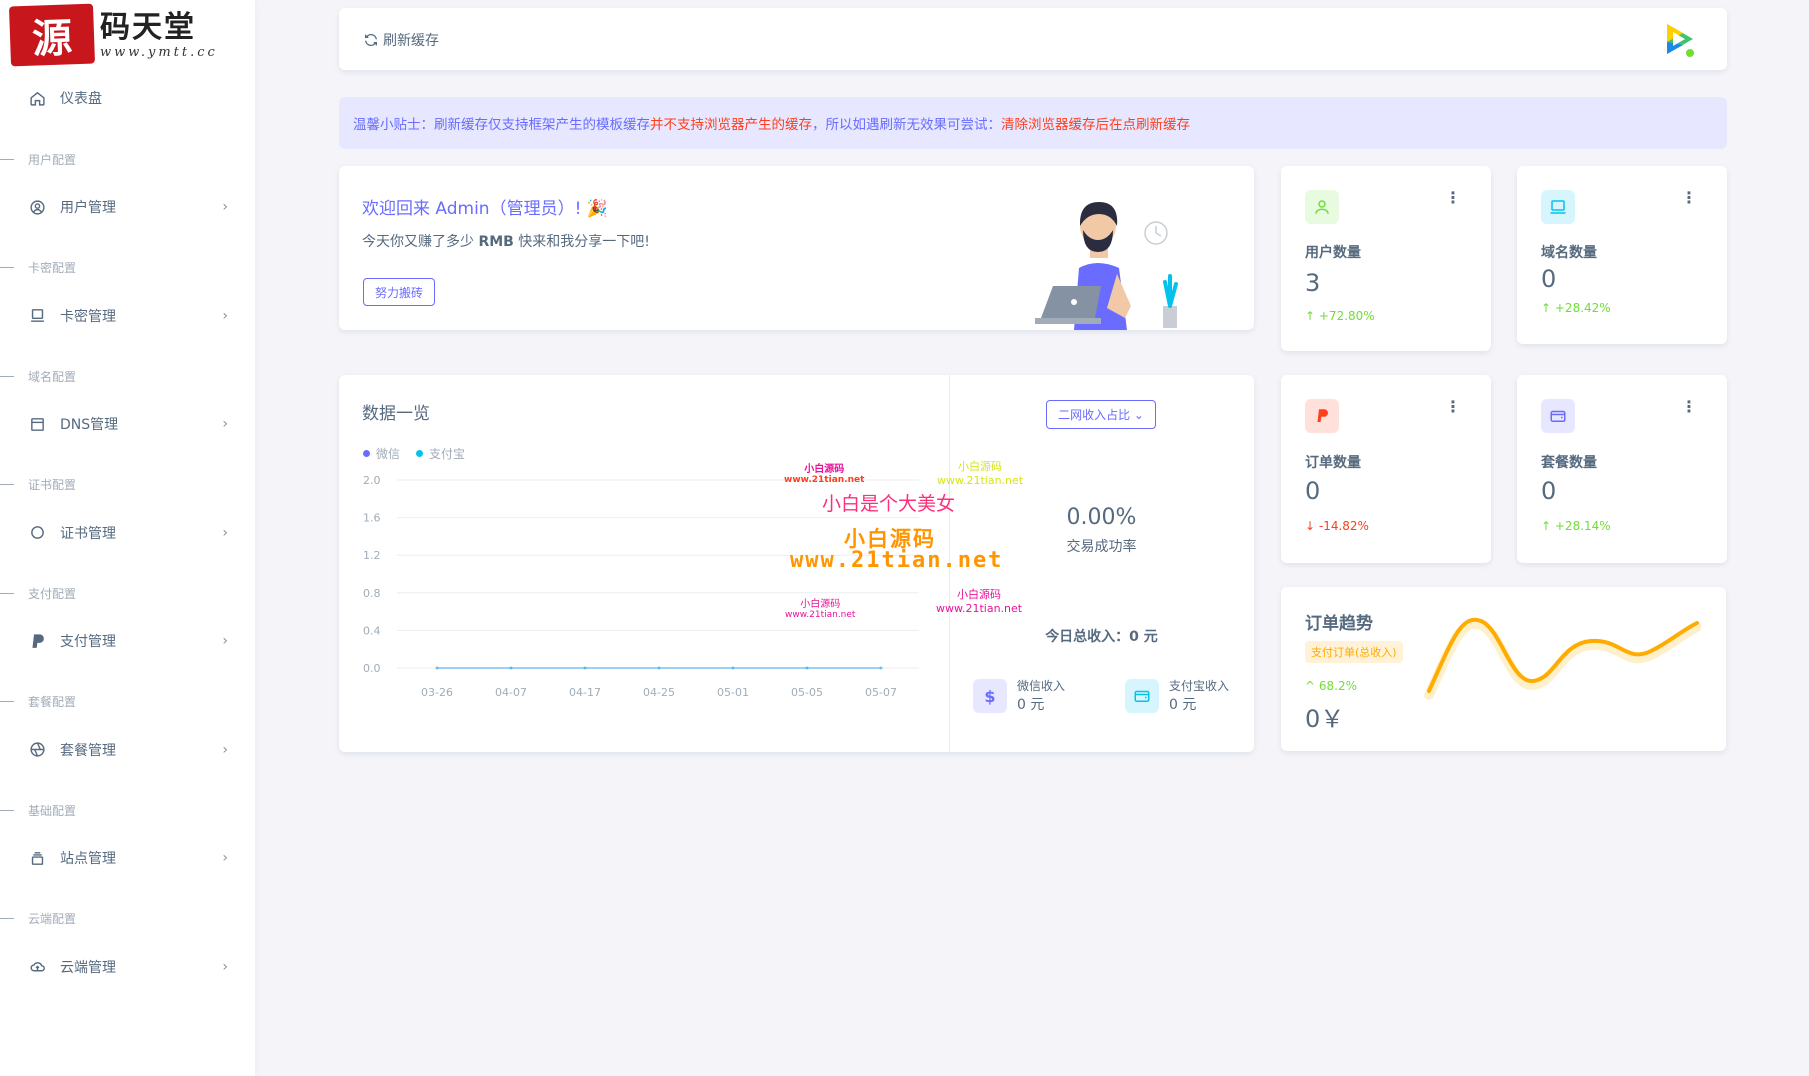 The image size is (1809, 1076). What do you see at coordinates (128, 98) in the screenshot?
I see `sidebar-item-dashboard: 仪表盘` at bounding box center [128, 98].